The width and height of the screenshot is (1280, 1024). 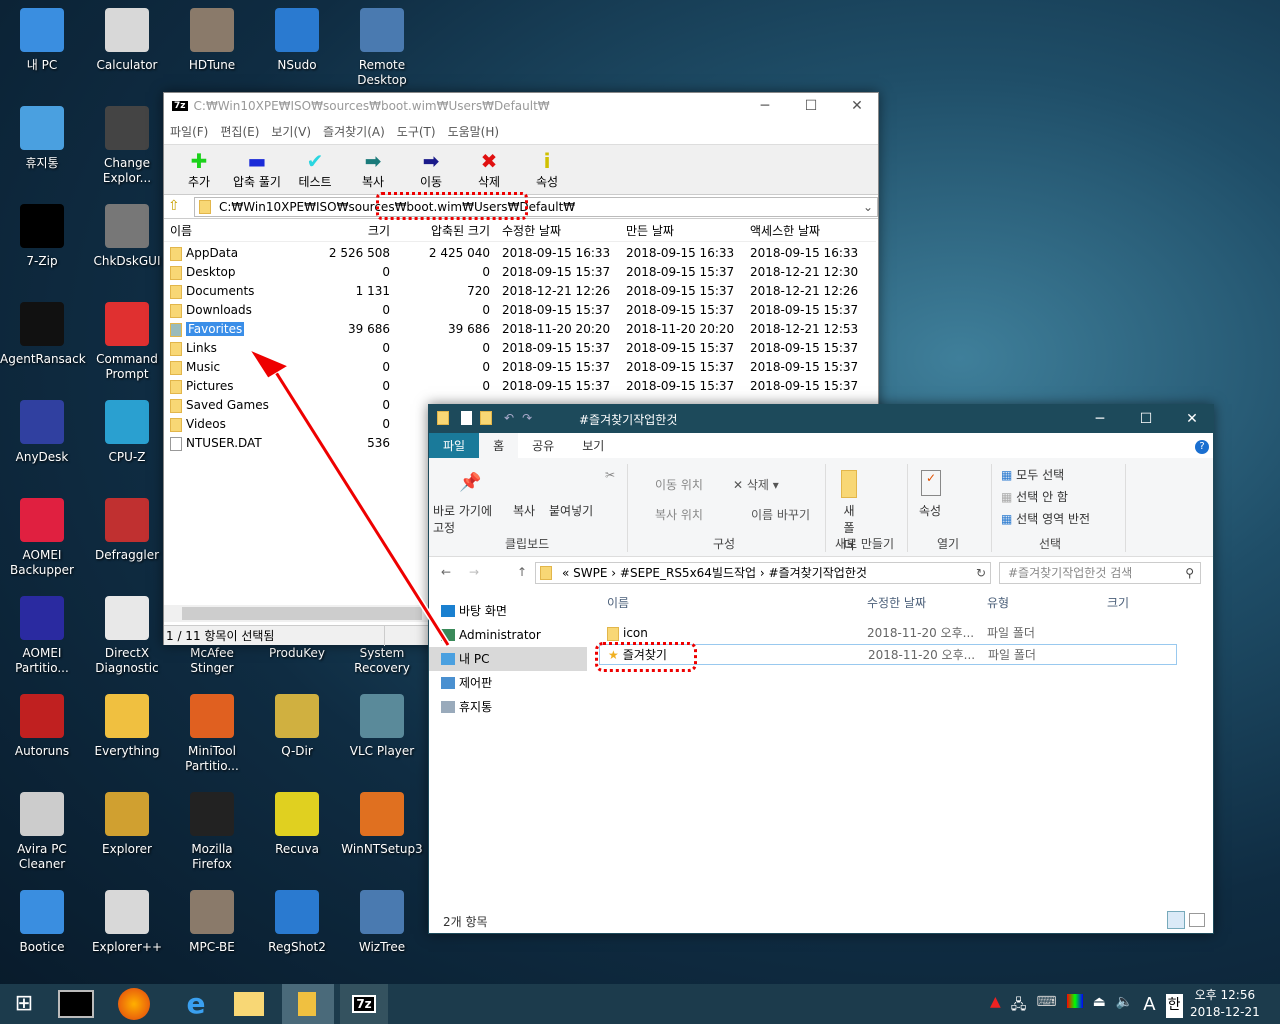 I want to click on column-header: 액세스한 날짜, so click(x=785, y=231).